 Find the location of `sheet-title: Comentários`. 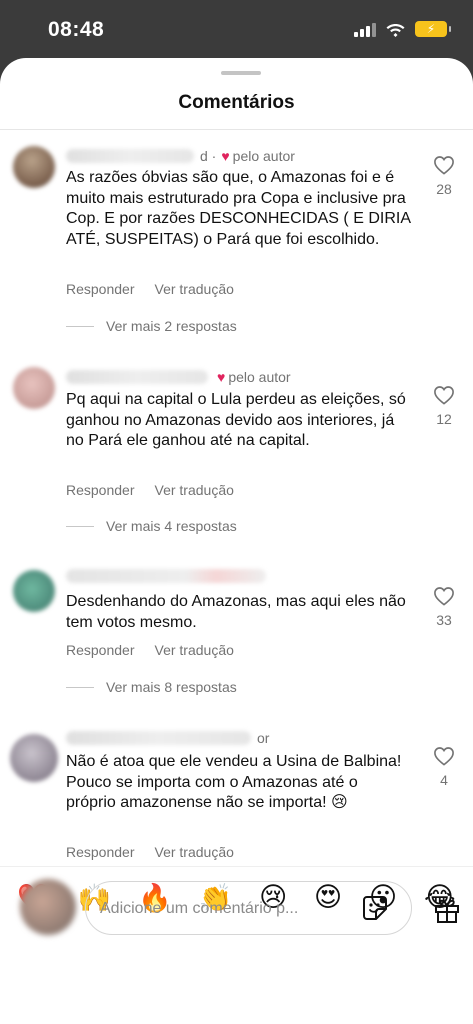

sheet-title: Comentários is located at coordinates (236, 102).